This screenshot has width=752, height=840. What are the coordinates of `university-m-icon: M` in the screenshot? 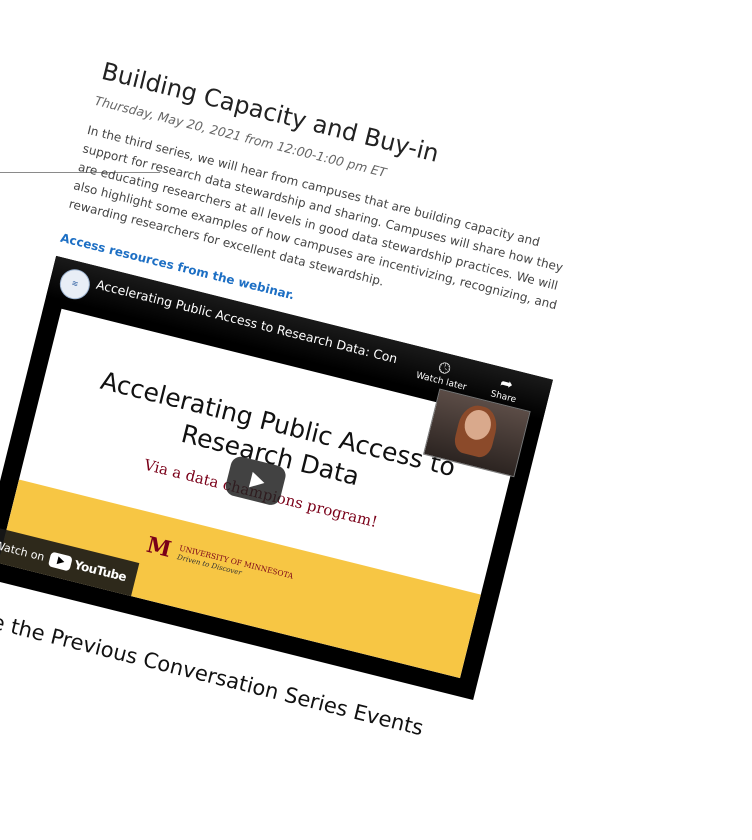 It's located at (158, 547).